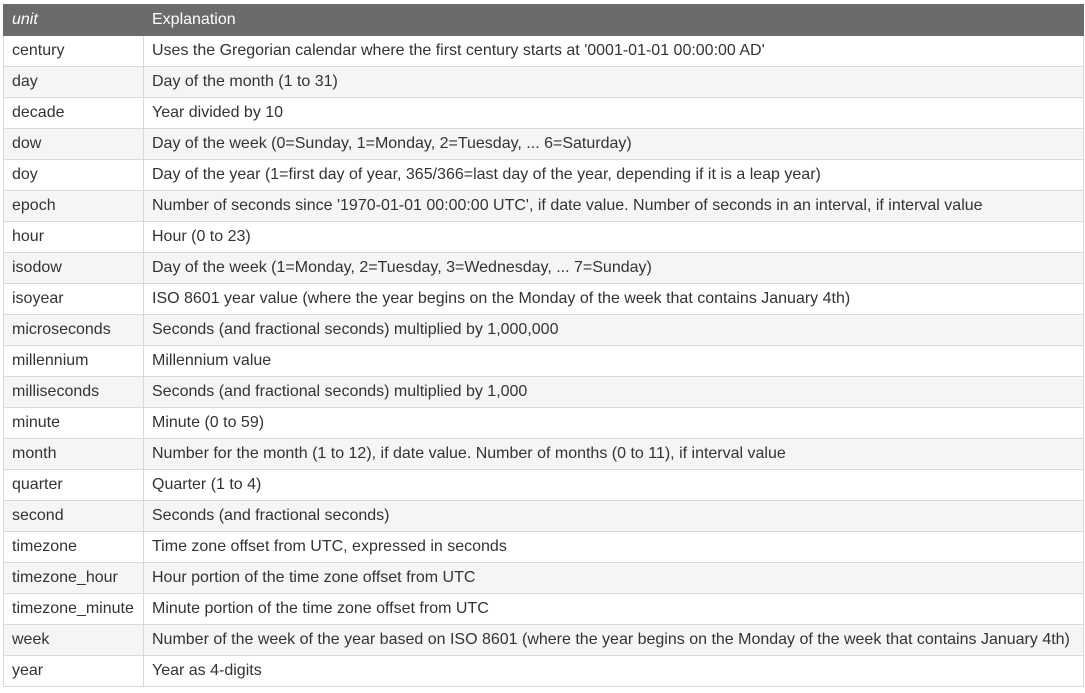 This screenshot has height=693, width=1085. I want to click on unit-cell: dow, so click(73, 144).